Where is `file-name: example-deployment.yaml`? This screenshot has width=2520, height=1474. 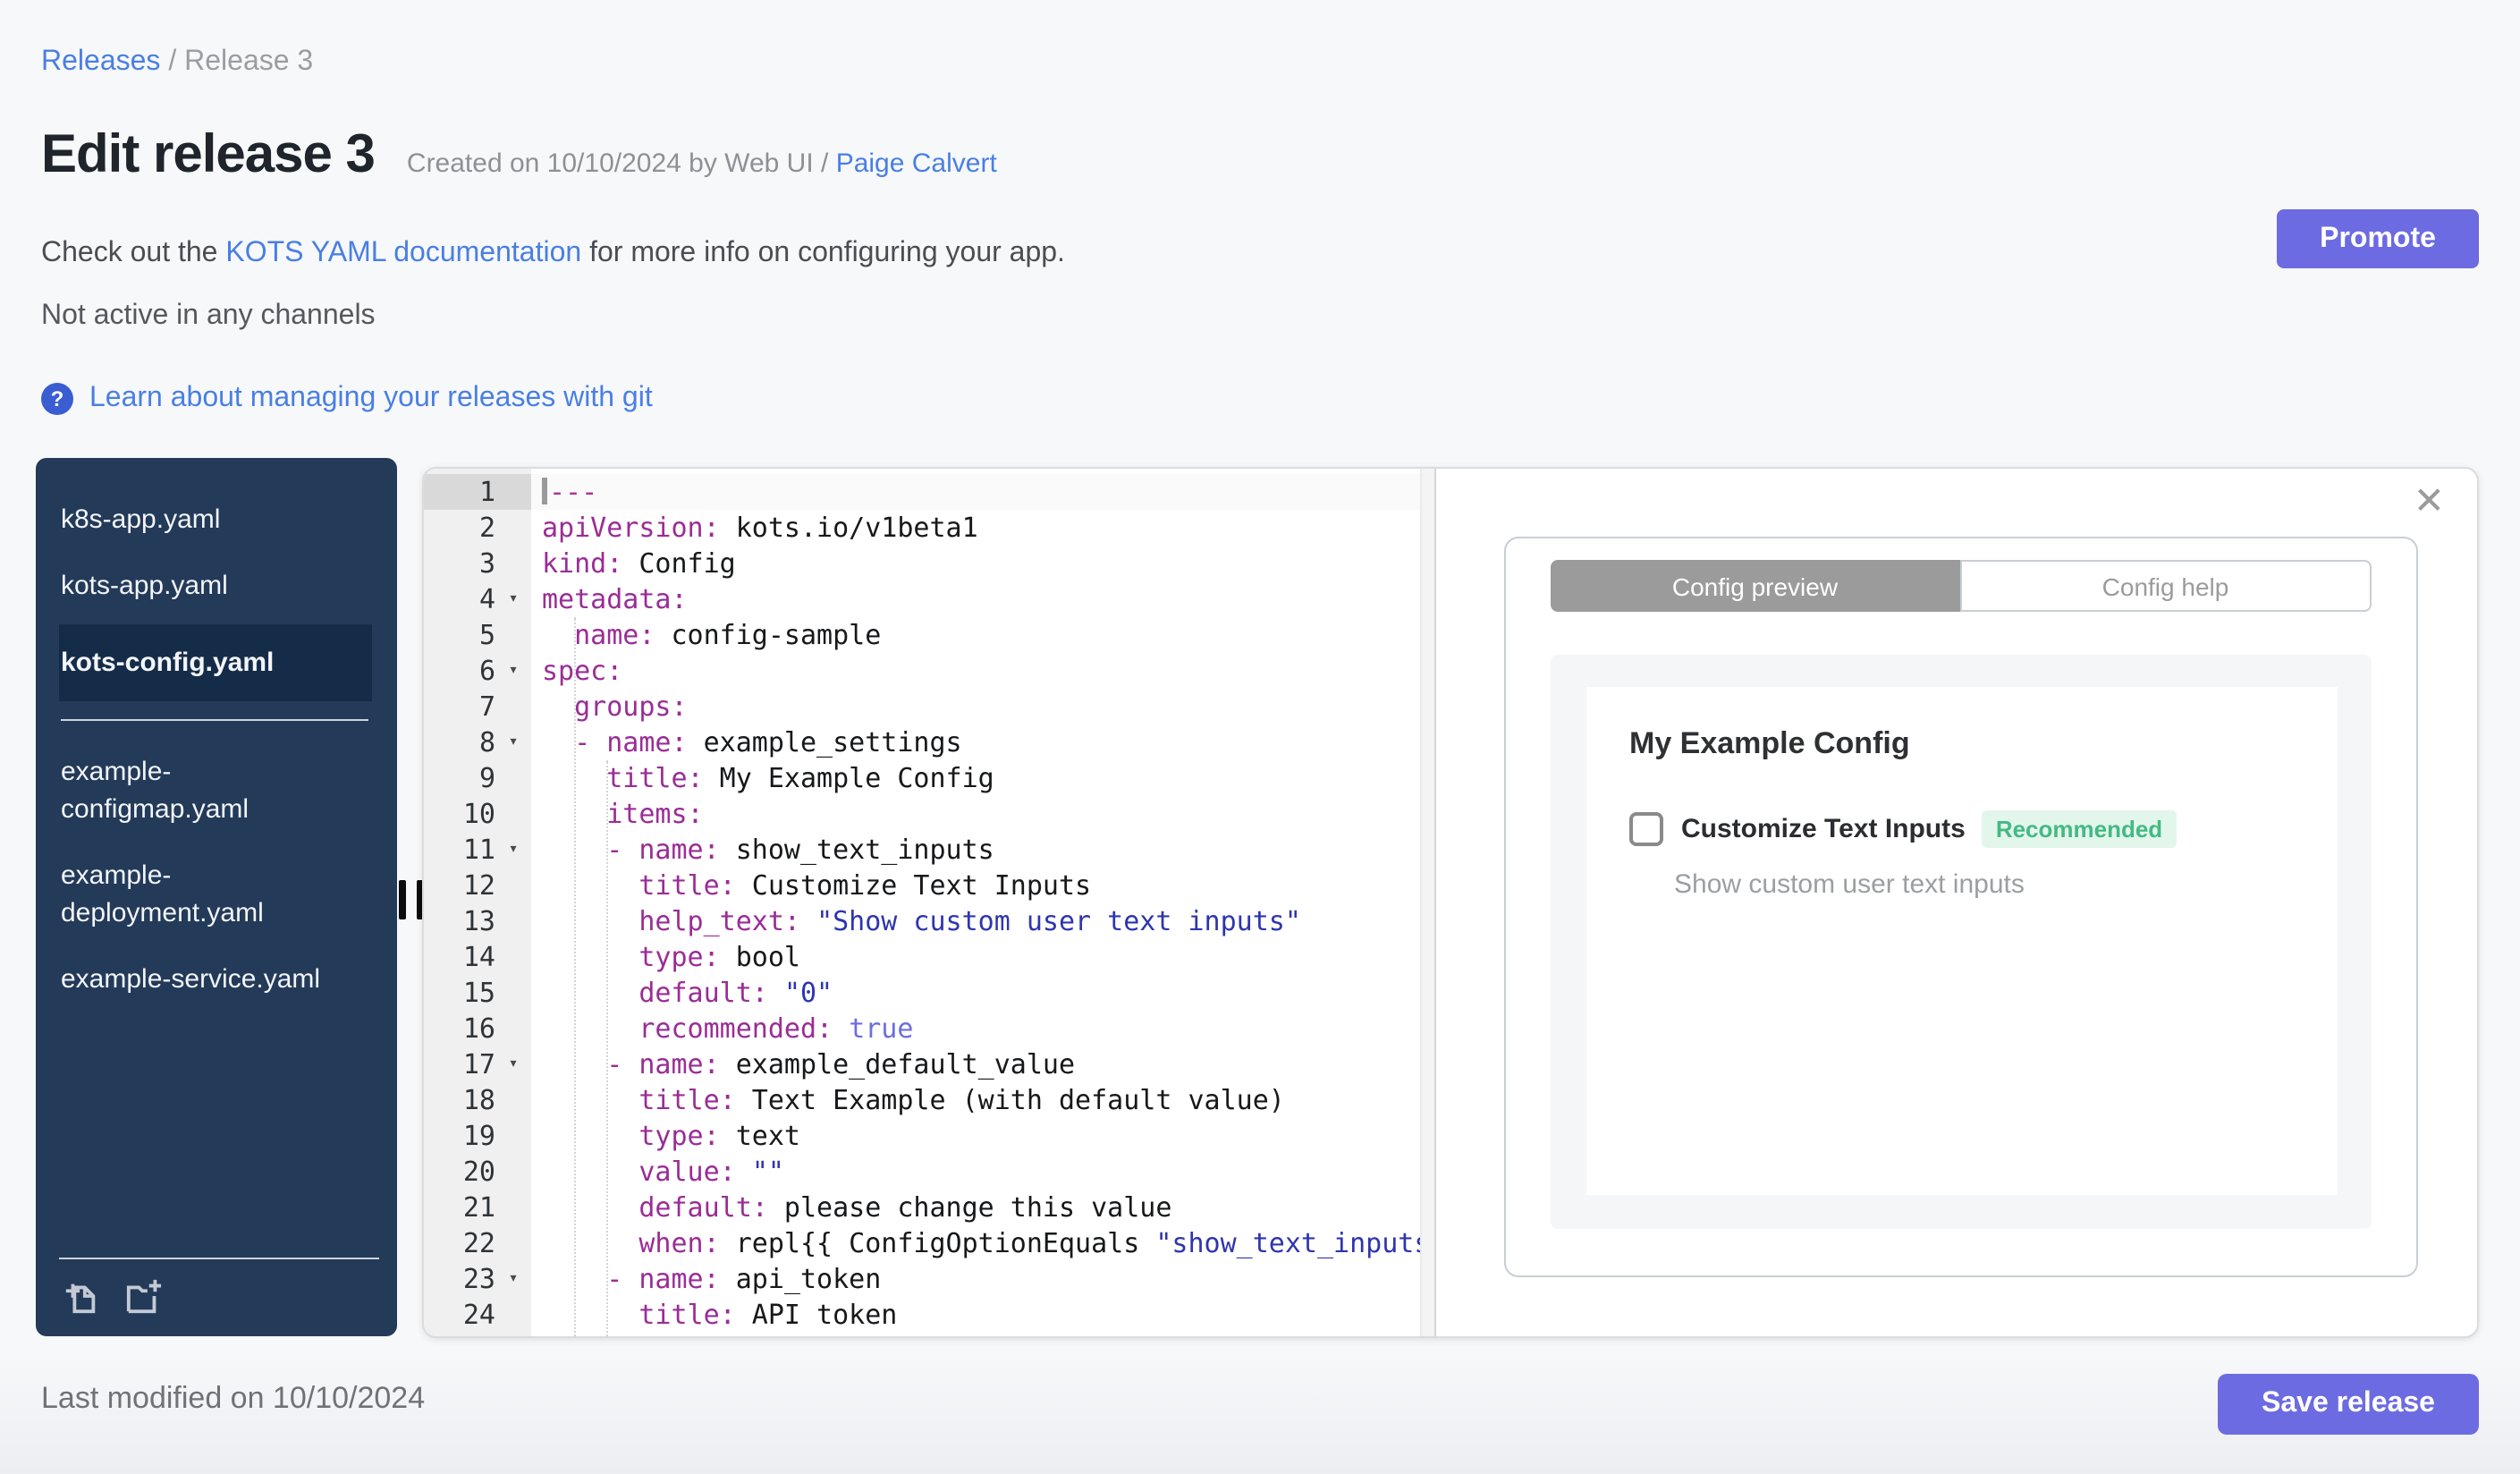
file-name: example-deployment.yaml is located at coordinates (162, 894).